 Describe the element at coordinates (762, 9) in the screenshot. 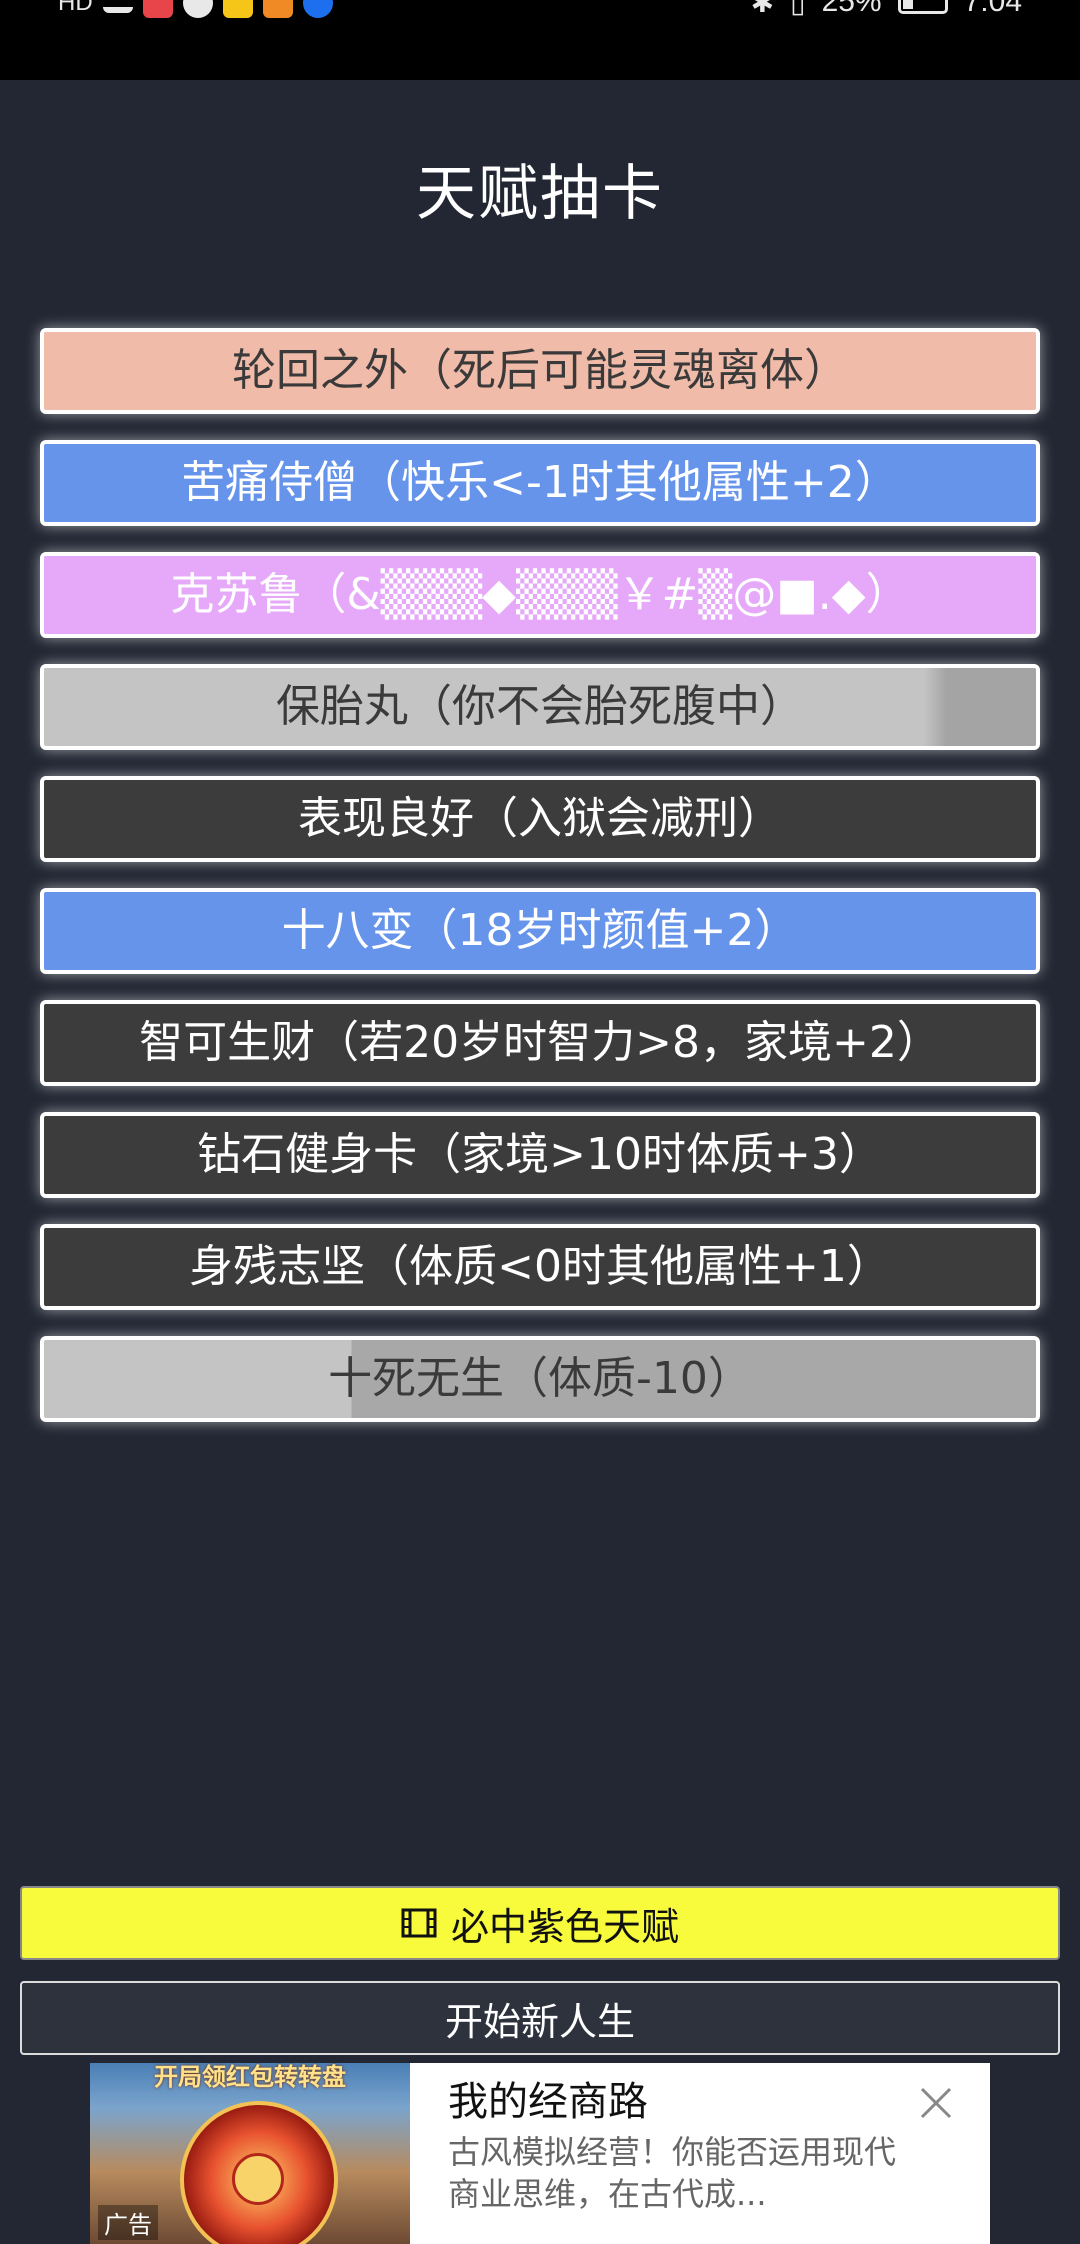

I see `bluetooth-icon: ✱` at that location.